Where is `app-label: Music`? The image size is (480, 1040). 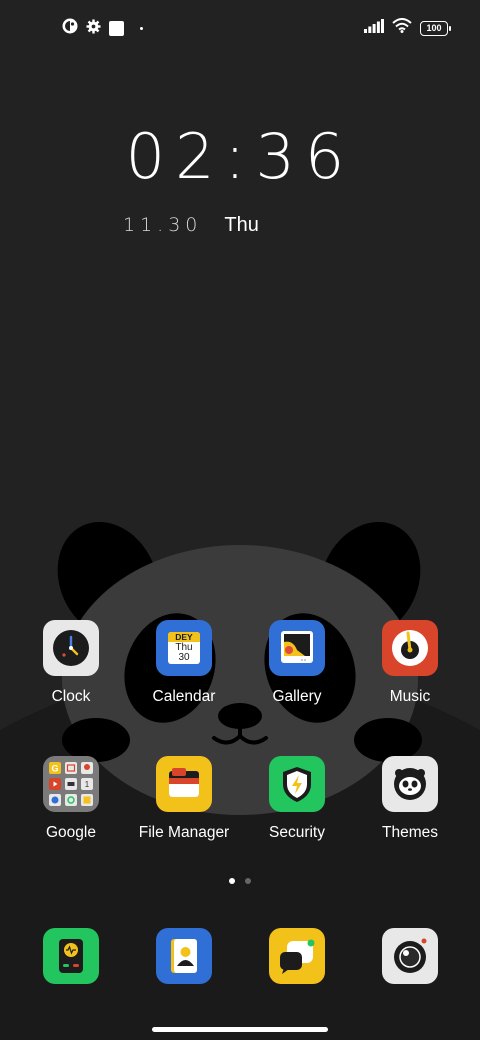 app-label: Music is located at coordinates (410, 696).